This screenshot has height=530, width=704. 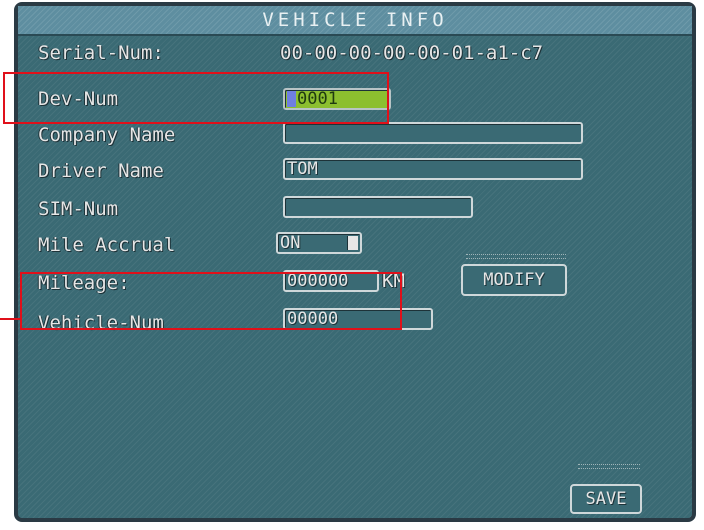 What do you see at coordinates (101, 171) in the screenshot?
I see `driver-name-label: Driver Name` at bounding box center [101, 171].